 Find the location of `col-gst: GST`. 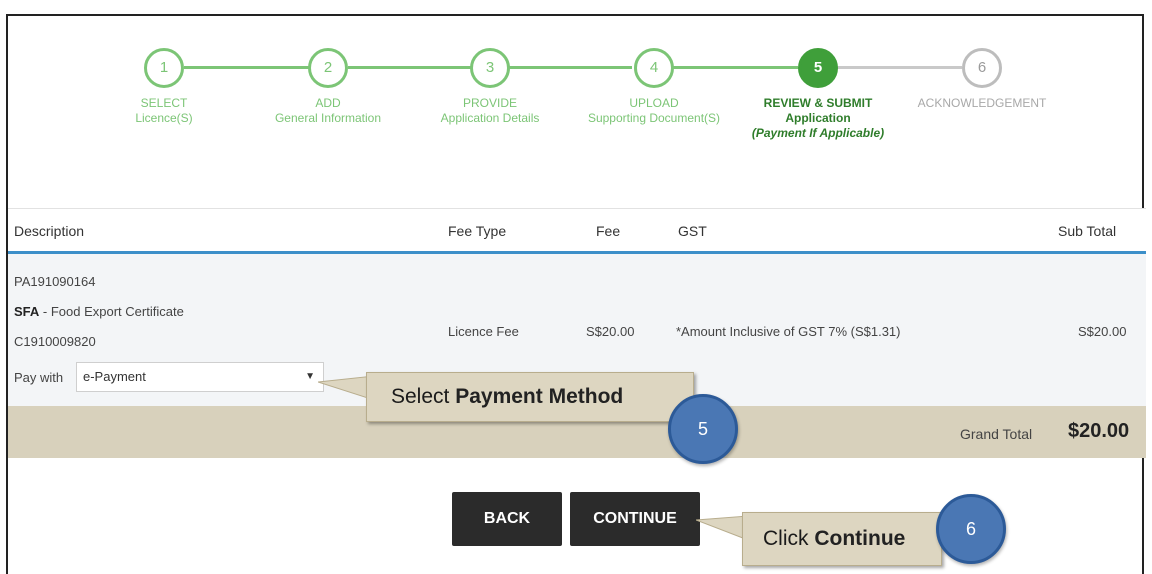

col-gst: GST is located at coordinates (692, 231).